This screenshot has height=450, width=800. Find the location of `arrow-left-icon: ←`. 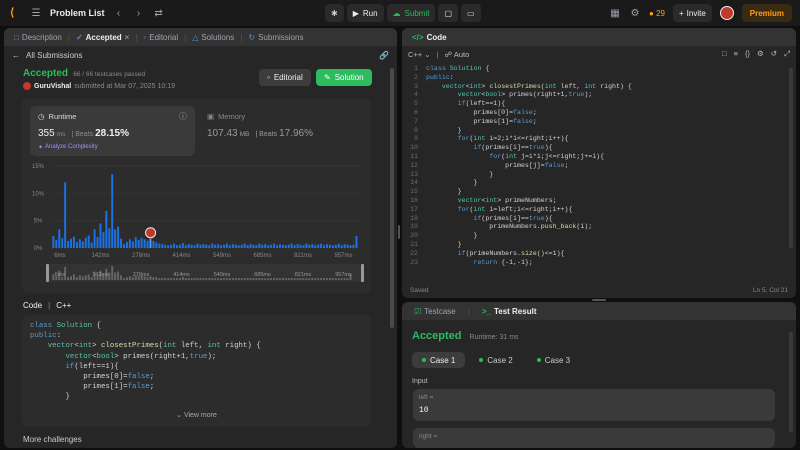

arrow-left-icon: ← is located at coordinates (16, 55).